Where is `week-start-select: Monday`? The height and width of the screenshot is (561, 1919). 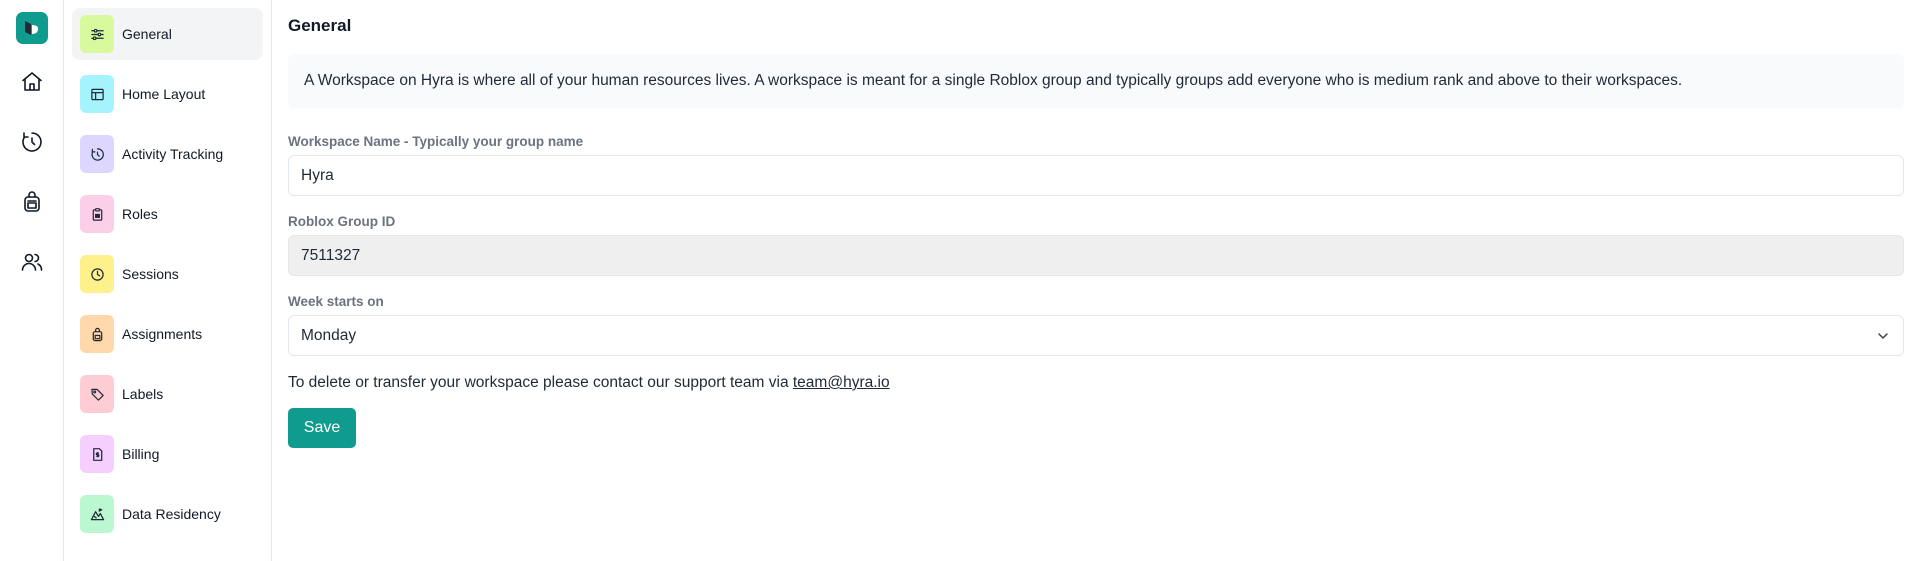 week-start-select: Monday is located at coordinates (1096, 335).